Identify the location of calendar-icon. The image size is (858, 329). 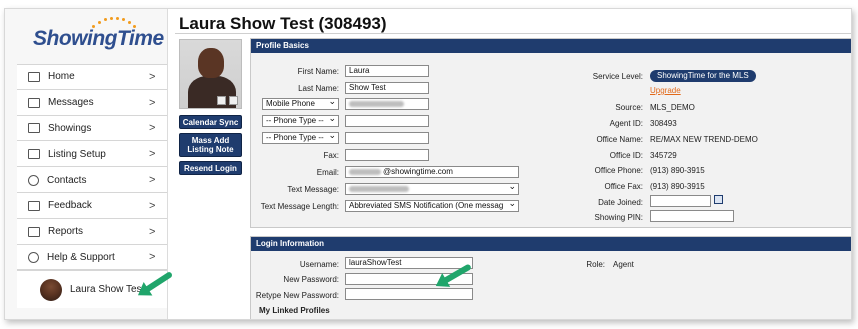
(34, 128).